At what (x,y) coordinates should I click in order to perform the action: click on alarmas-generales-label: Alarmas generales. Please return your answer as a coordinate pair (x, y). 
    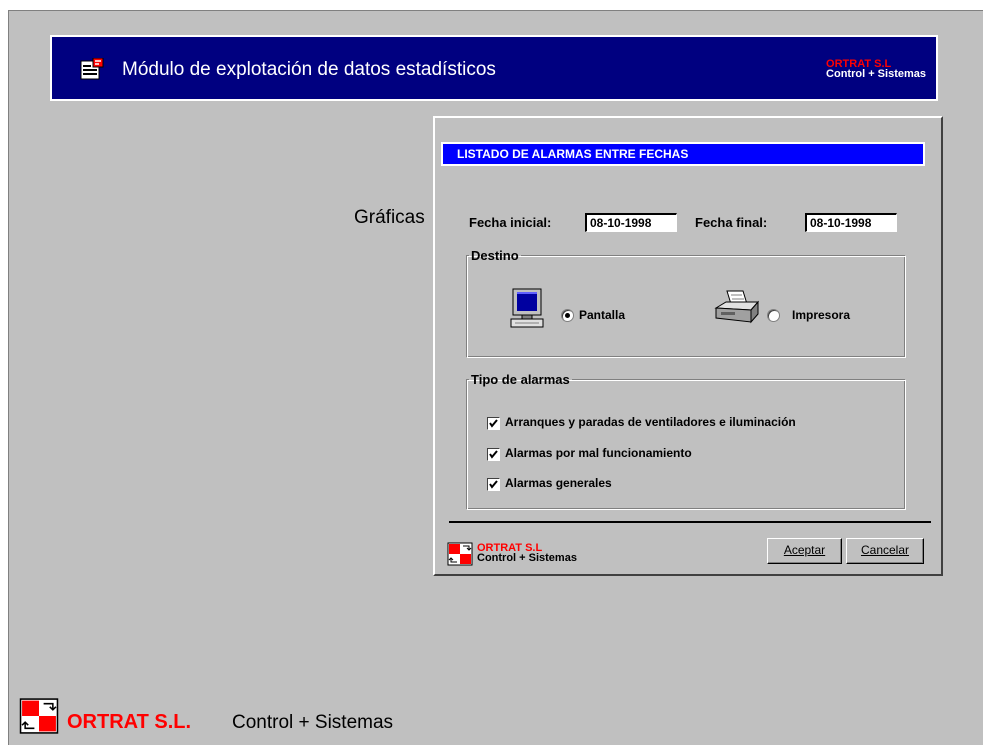
    Looking at the image, I should click on (558, 483).